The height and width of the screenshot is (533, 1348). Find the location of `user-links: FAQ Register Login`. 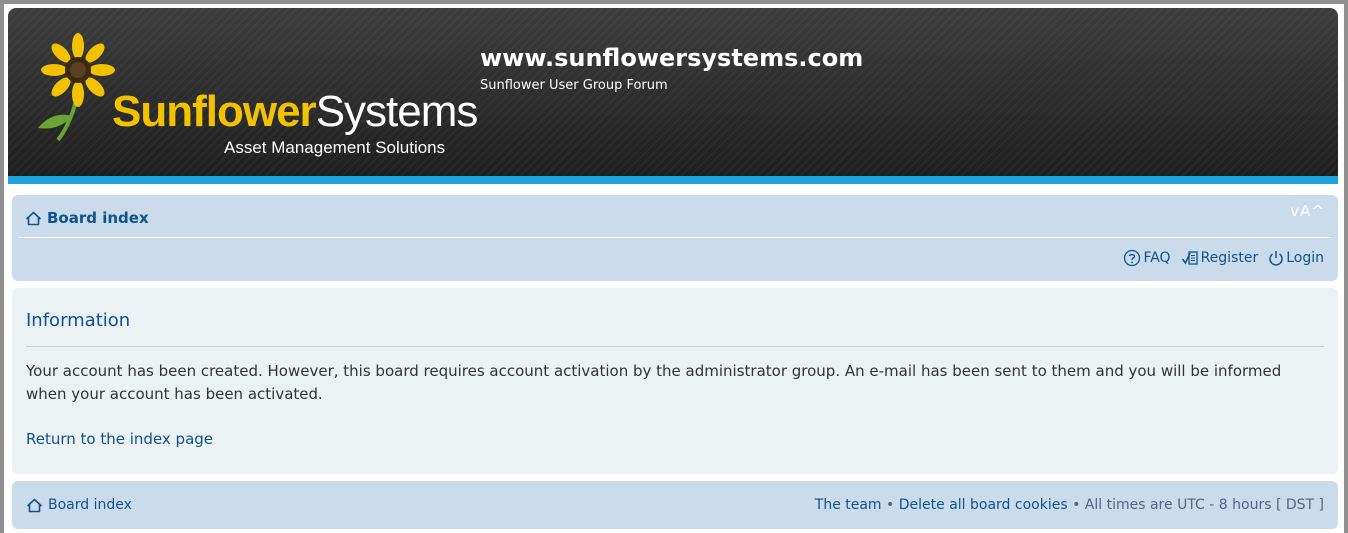

user-links: FAQ Register Login is located at coordinates (1223, 258).